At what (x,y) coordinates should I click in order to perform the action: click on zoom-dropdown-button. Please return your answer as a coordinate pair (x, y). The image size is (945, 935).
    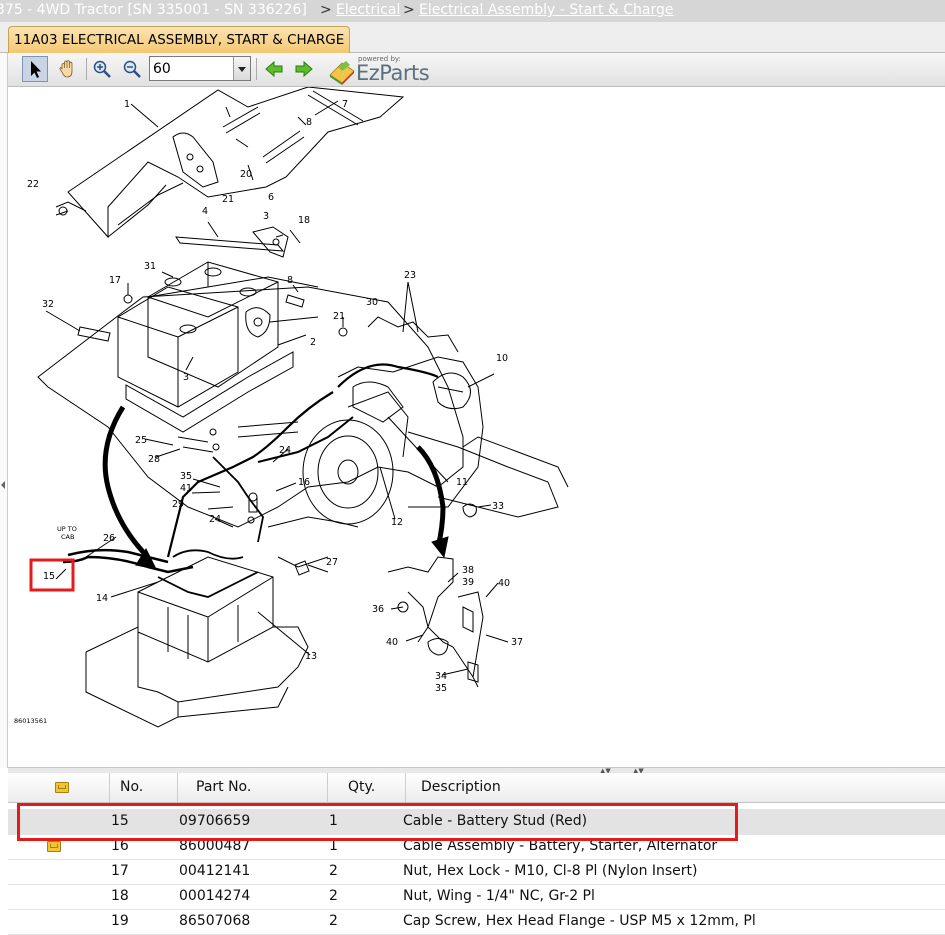
    Looking at the image, I should click on (241, 68).